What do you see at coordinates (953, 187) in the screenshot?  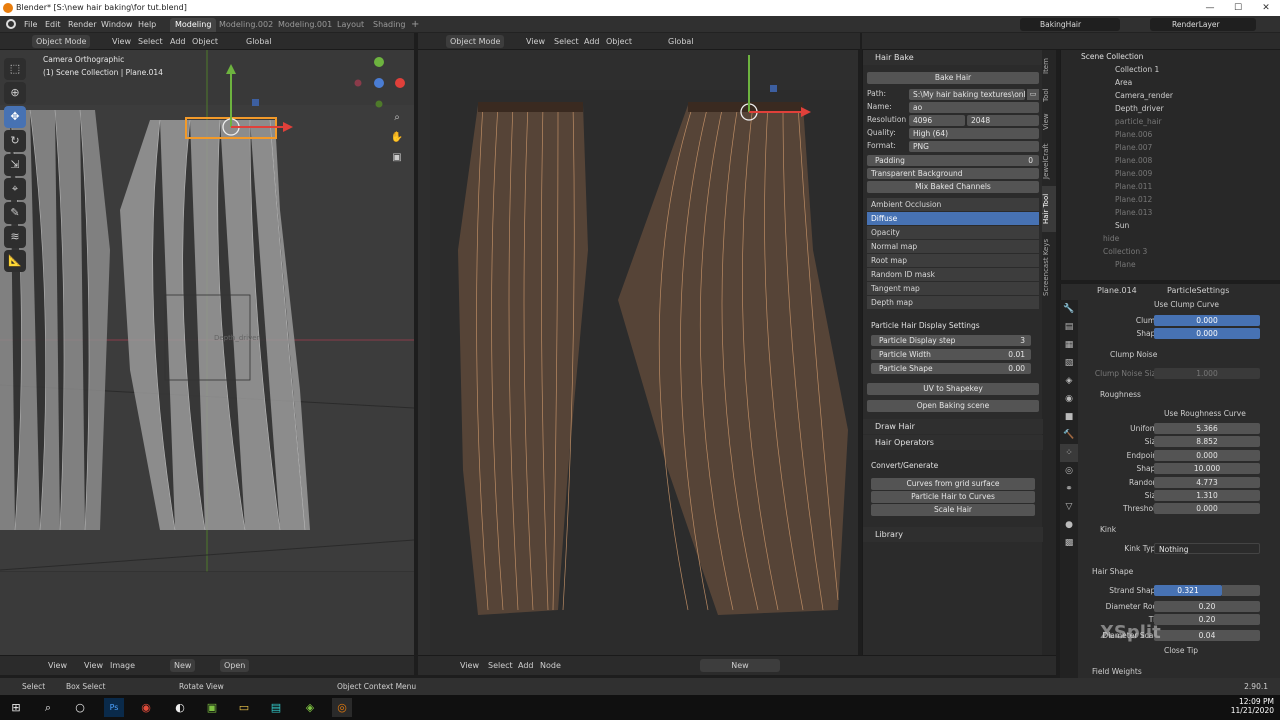 I see `mix-channels-button: Mix Baked Channels` at bounding box center [953, 187].